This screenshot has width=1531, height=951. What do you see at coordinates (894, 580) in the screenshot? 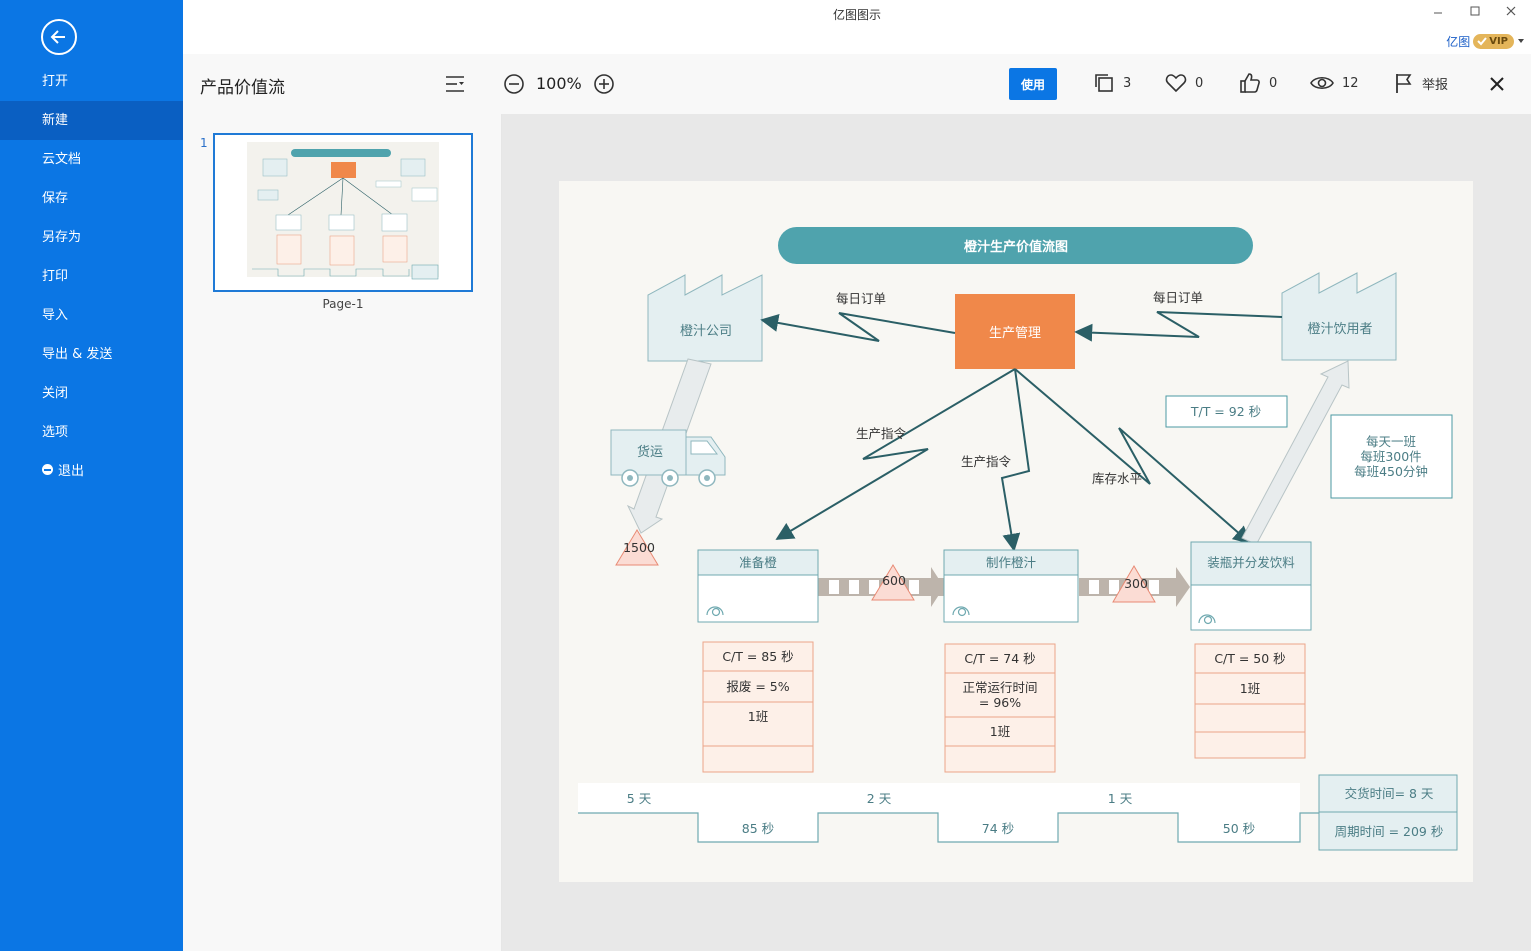
I see `inventory-600: 600` at bounding box center [894, 580].